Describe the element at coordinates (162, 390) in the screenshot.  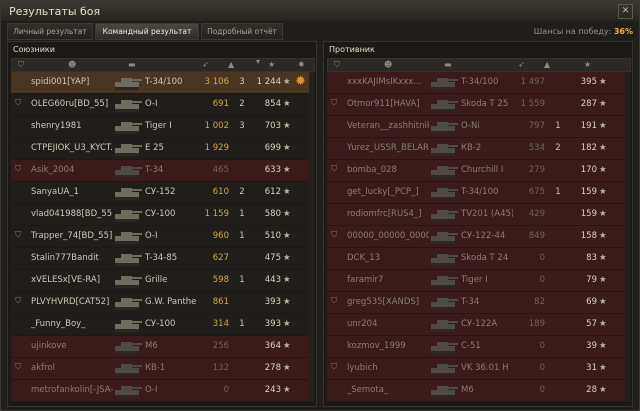
I see `player-row: ⛉metrofankolin[-JSA-]O-I0243★` at that location.